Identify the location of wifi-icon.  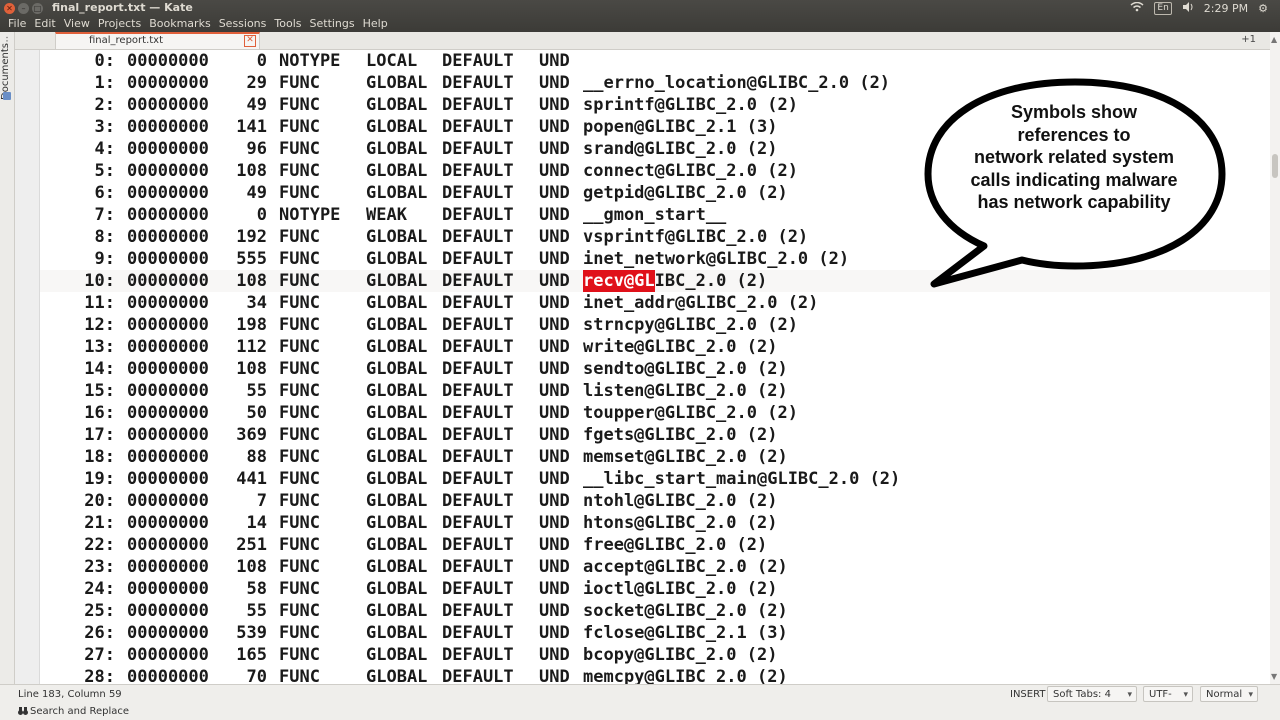
(1137, 8).